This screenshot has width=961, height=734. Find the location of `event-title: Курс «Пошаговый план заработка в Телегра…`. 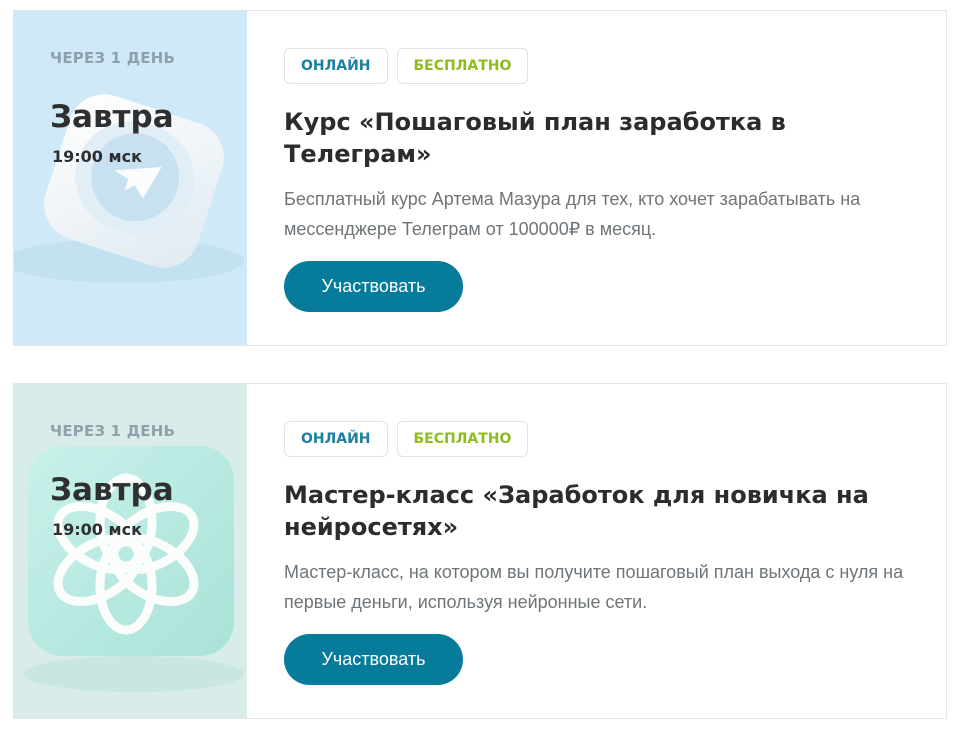

event-title: Курс «Пошаговый план заработка в Телегра… is located at coordinates (584, 138).